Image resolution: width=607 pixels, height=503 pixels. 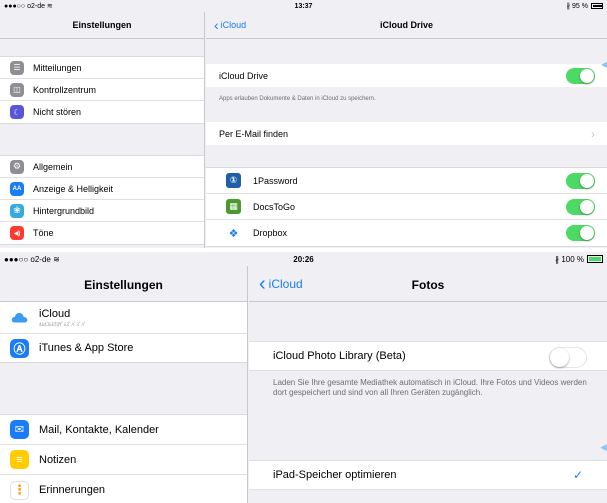 I want to click on control-center-icon: ◫, so click(x=17, y=89).